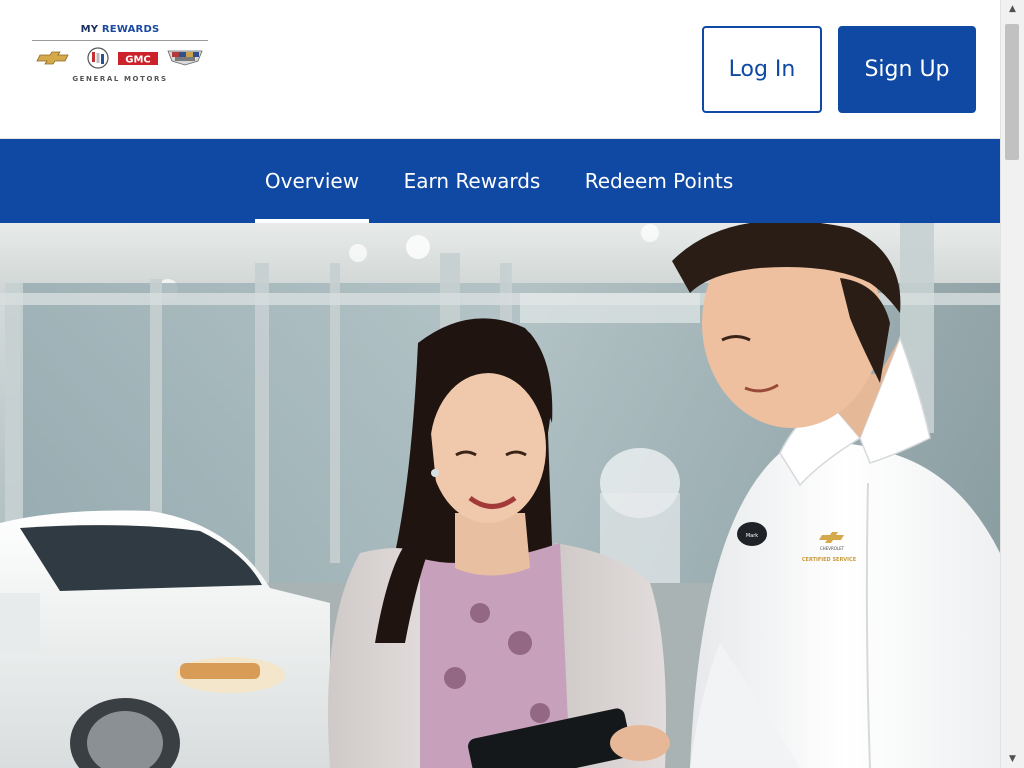 The height and width of the screenshot is (768, 1024). What do you see at coordinates (185, 58) in the screenshot?
I see `cadillac-crest-icon` at bounding box center [185, 58].